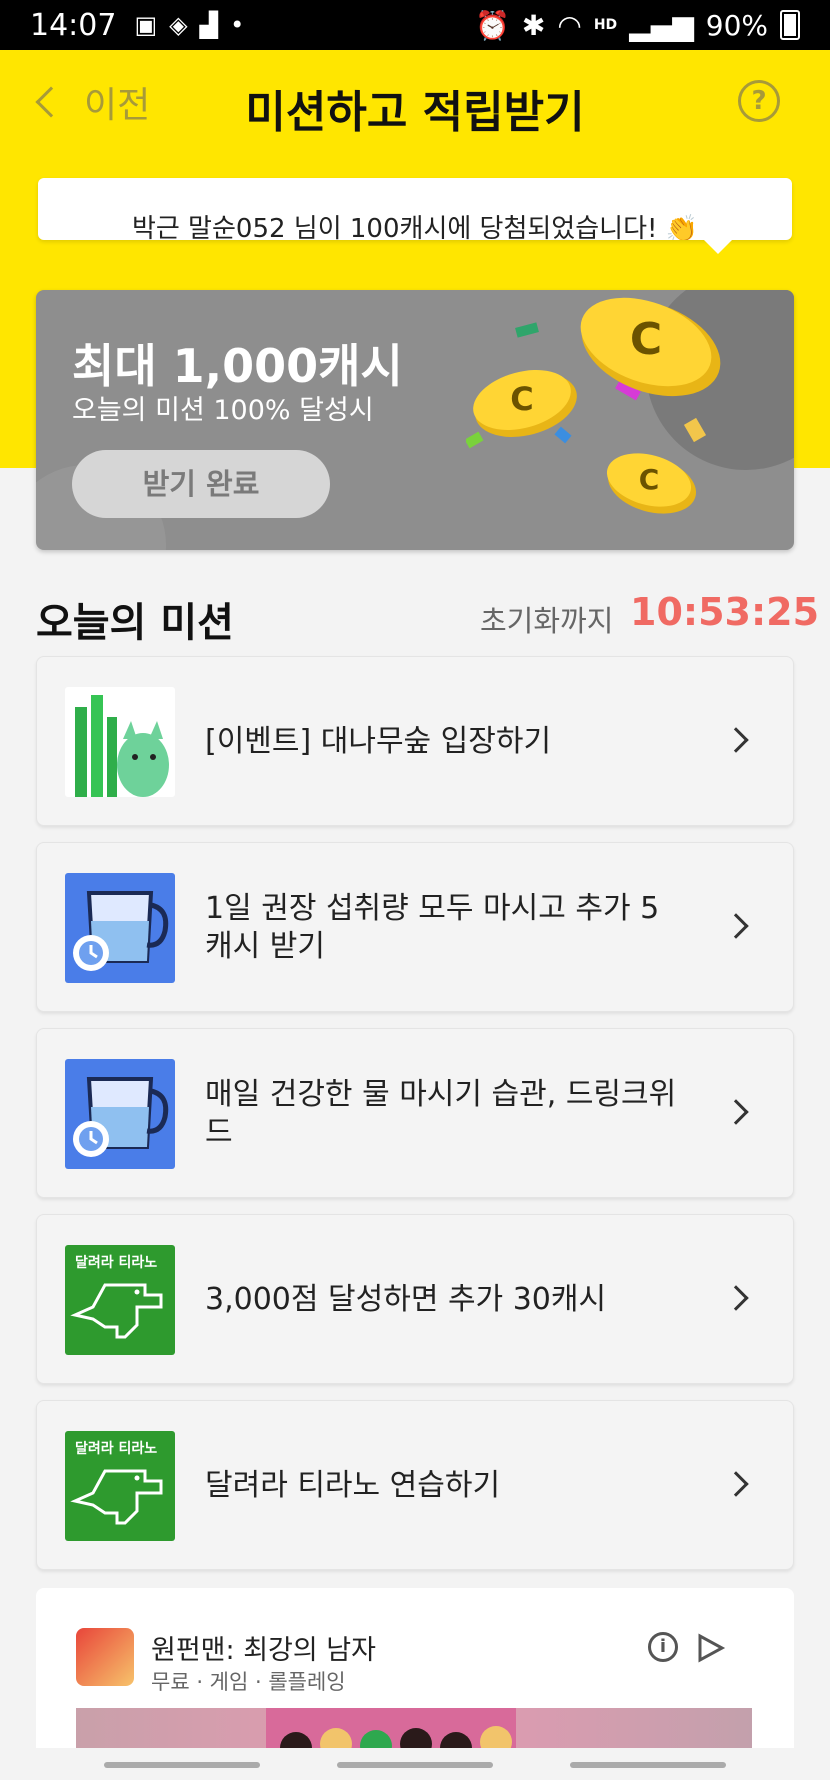 The image size is (830, 1780). What do you see at coordinates (759, 101) in the screenshot?
I see `help-button: ?` at bounding box center [759, 101].